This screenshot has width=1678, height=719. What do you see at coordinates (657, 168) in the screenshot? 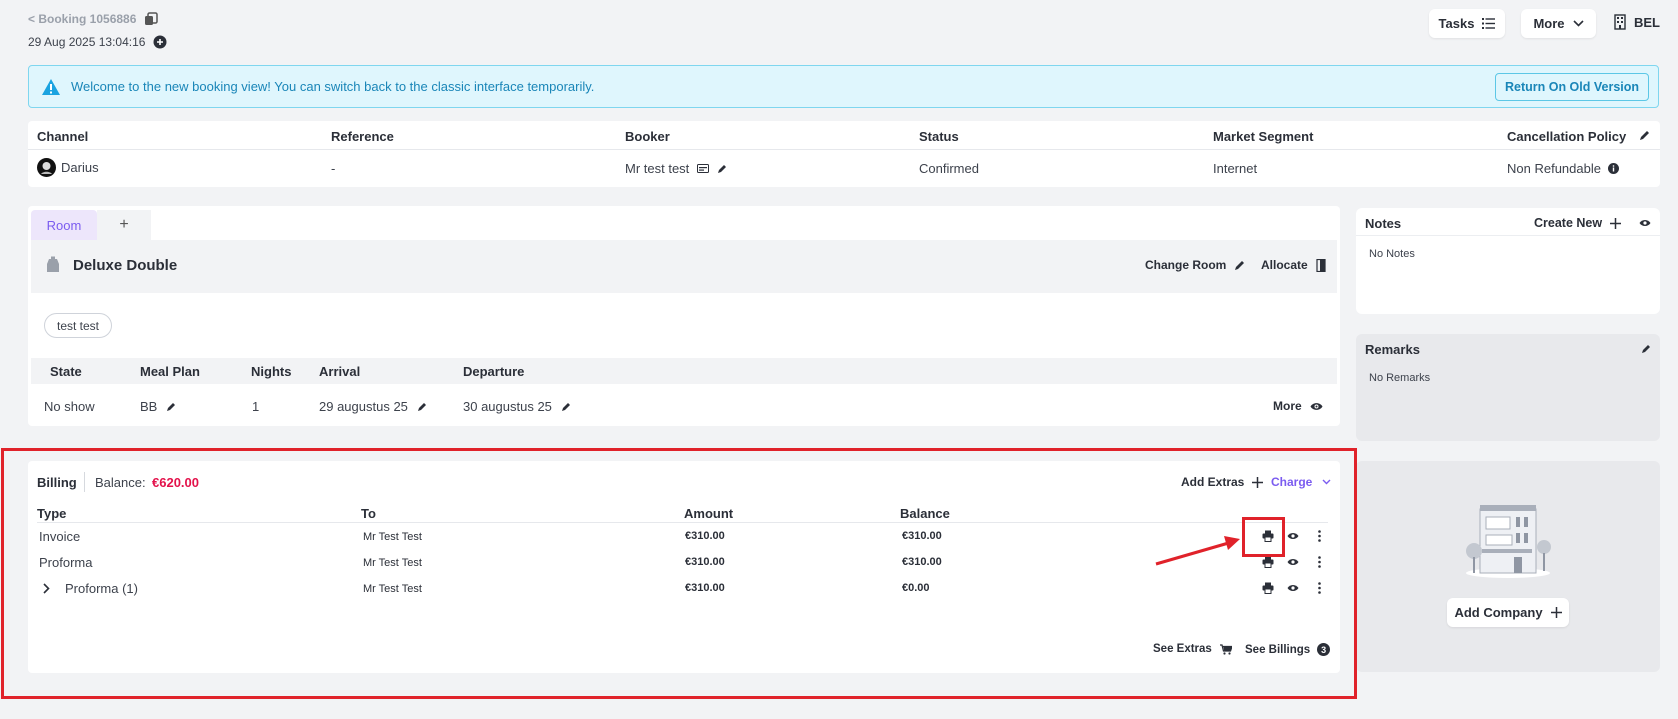
I see `booker-name: Mr test test` at bounding box center [657, 168].